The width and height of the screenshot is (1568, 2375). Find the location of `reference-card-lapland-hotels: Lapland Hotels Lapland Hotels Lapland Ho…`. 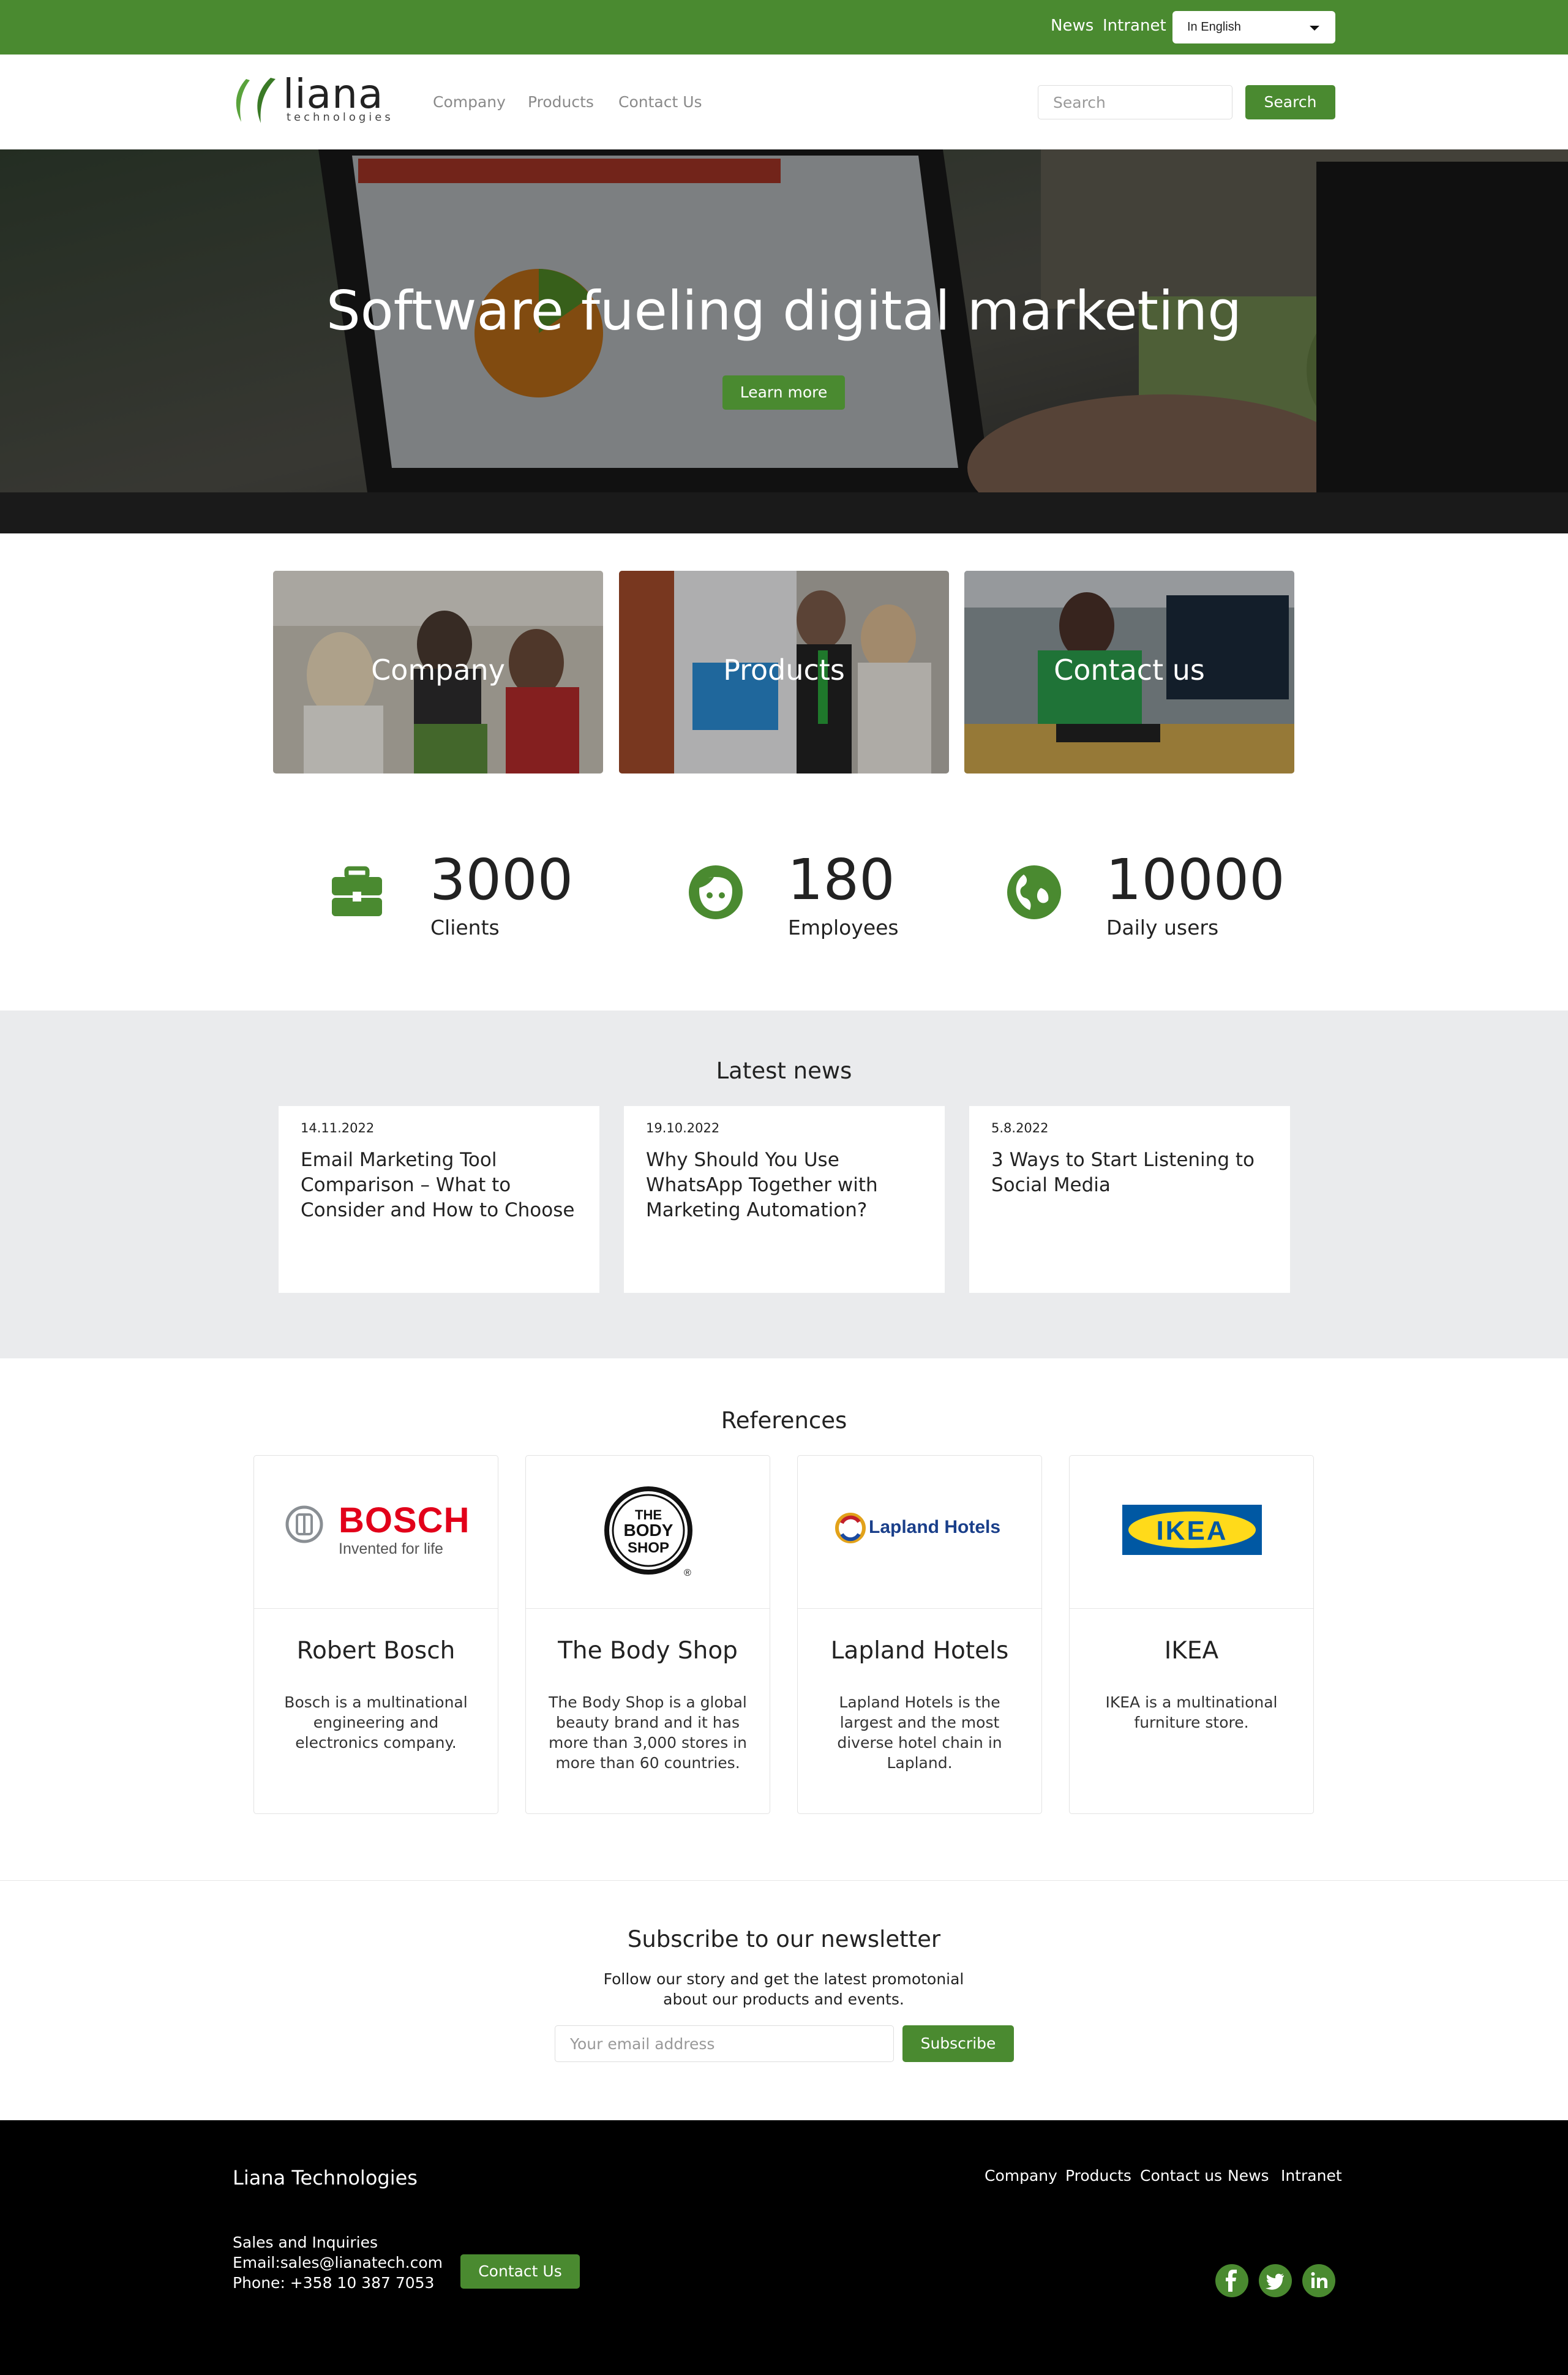

reference-card-lapland-hotels: Lapland Hotels Lapland Hotels Lapland Ho… is located at coordinates (919, 1634).